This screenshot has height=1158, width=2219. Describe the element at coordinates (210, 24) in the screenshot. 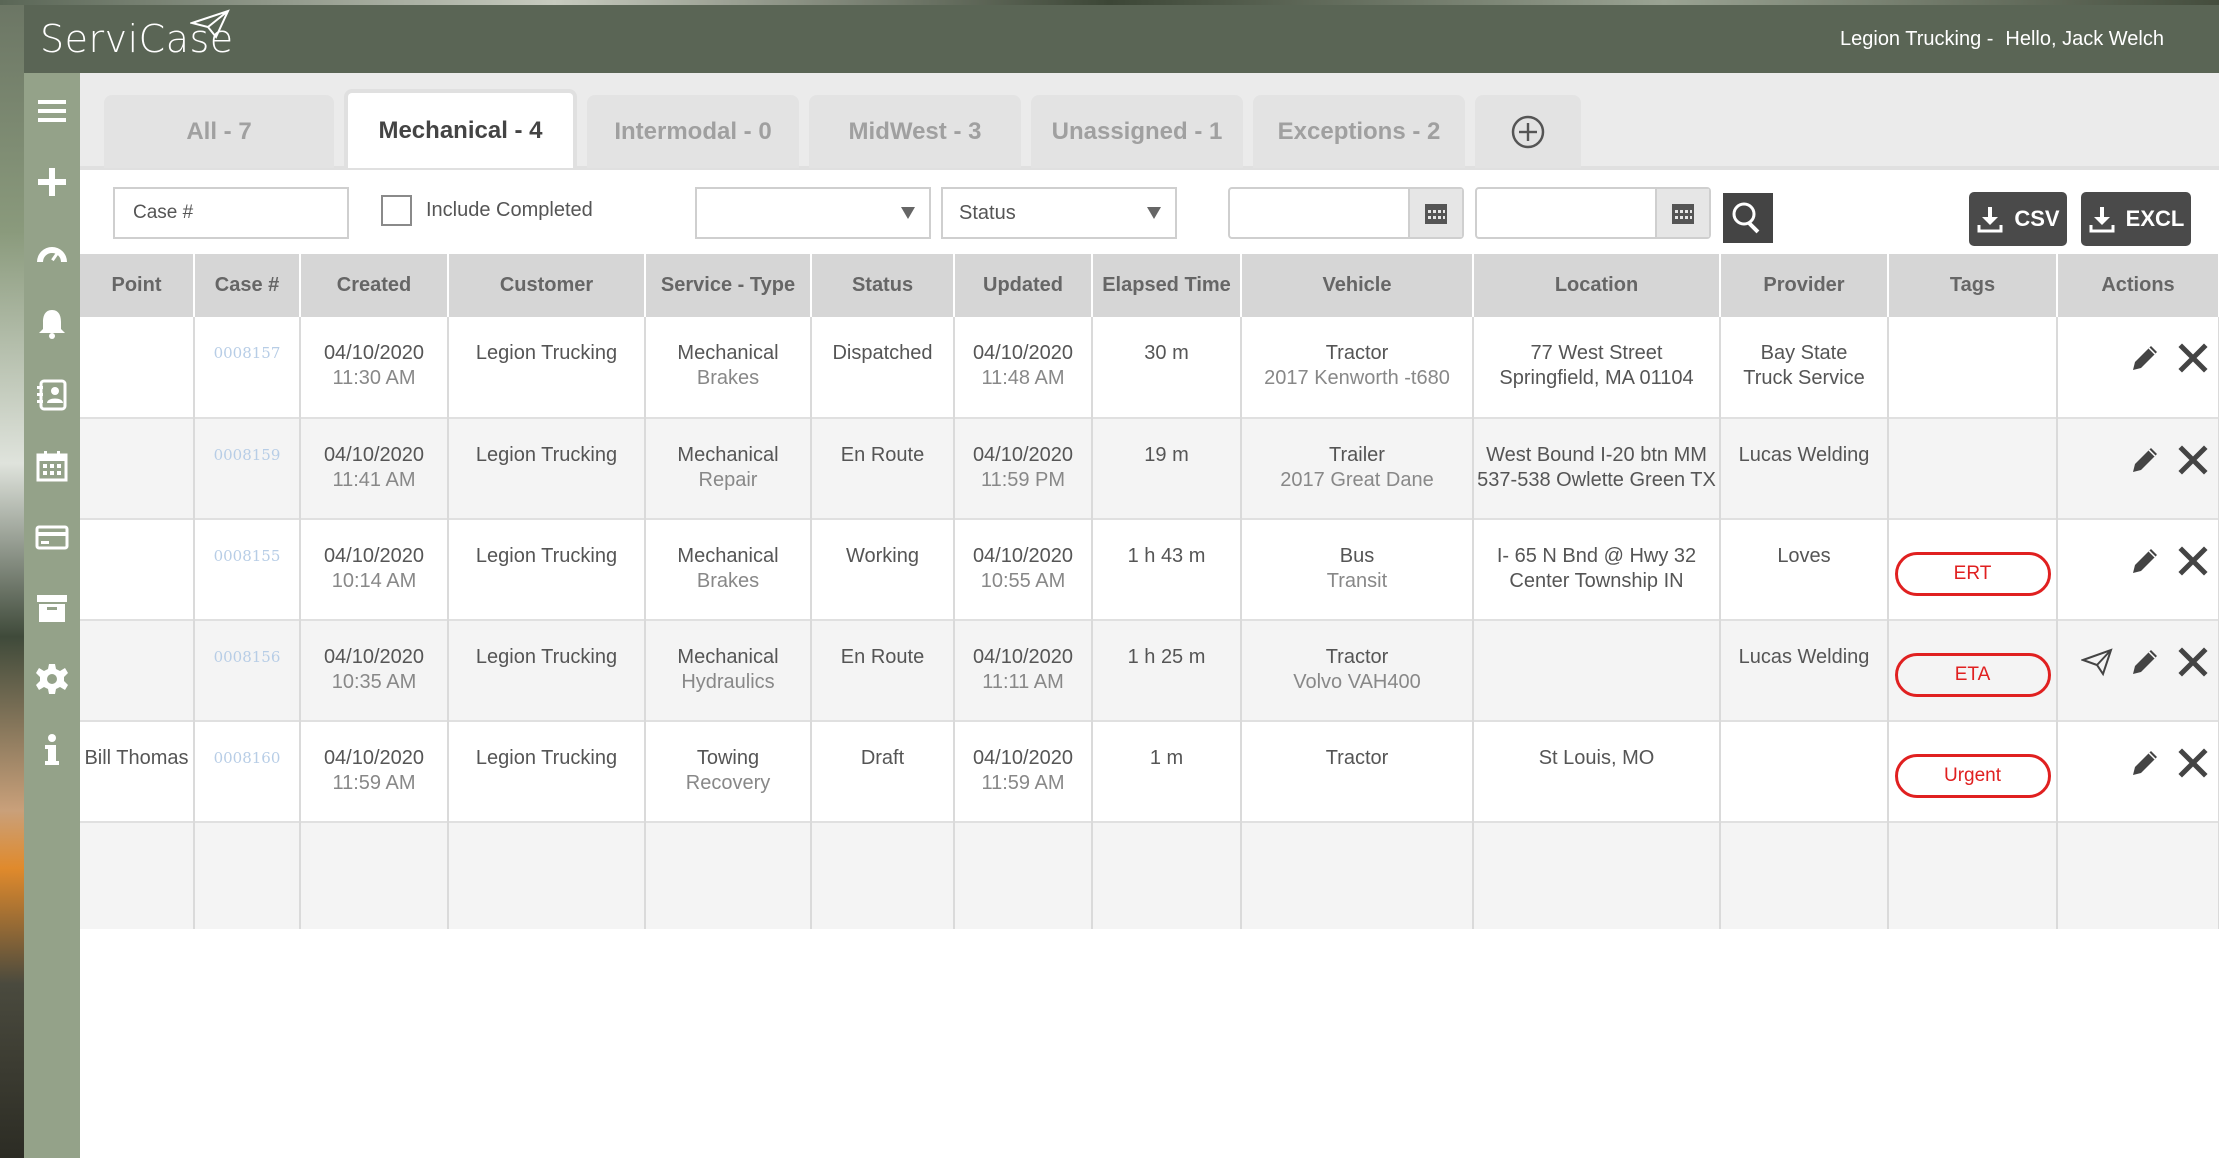

I see `paper-plane-logo-icon` at that location.